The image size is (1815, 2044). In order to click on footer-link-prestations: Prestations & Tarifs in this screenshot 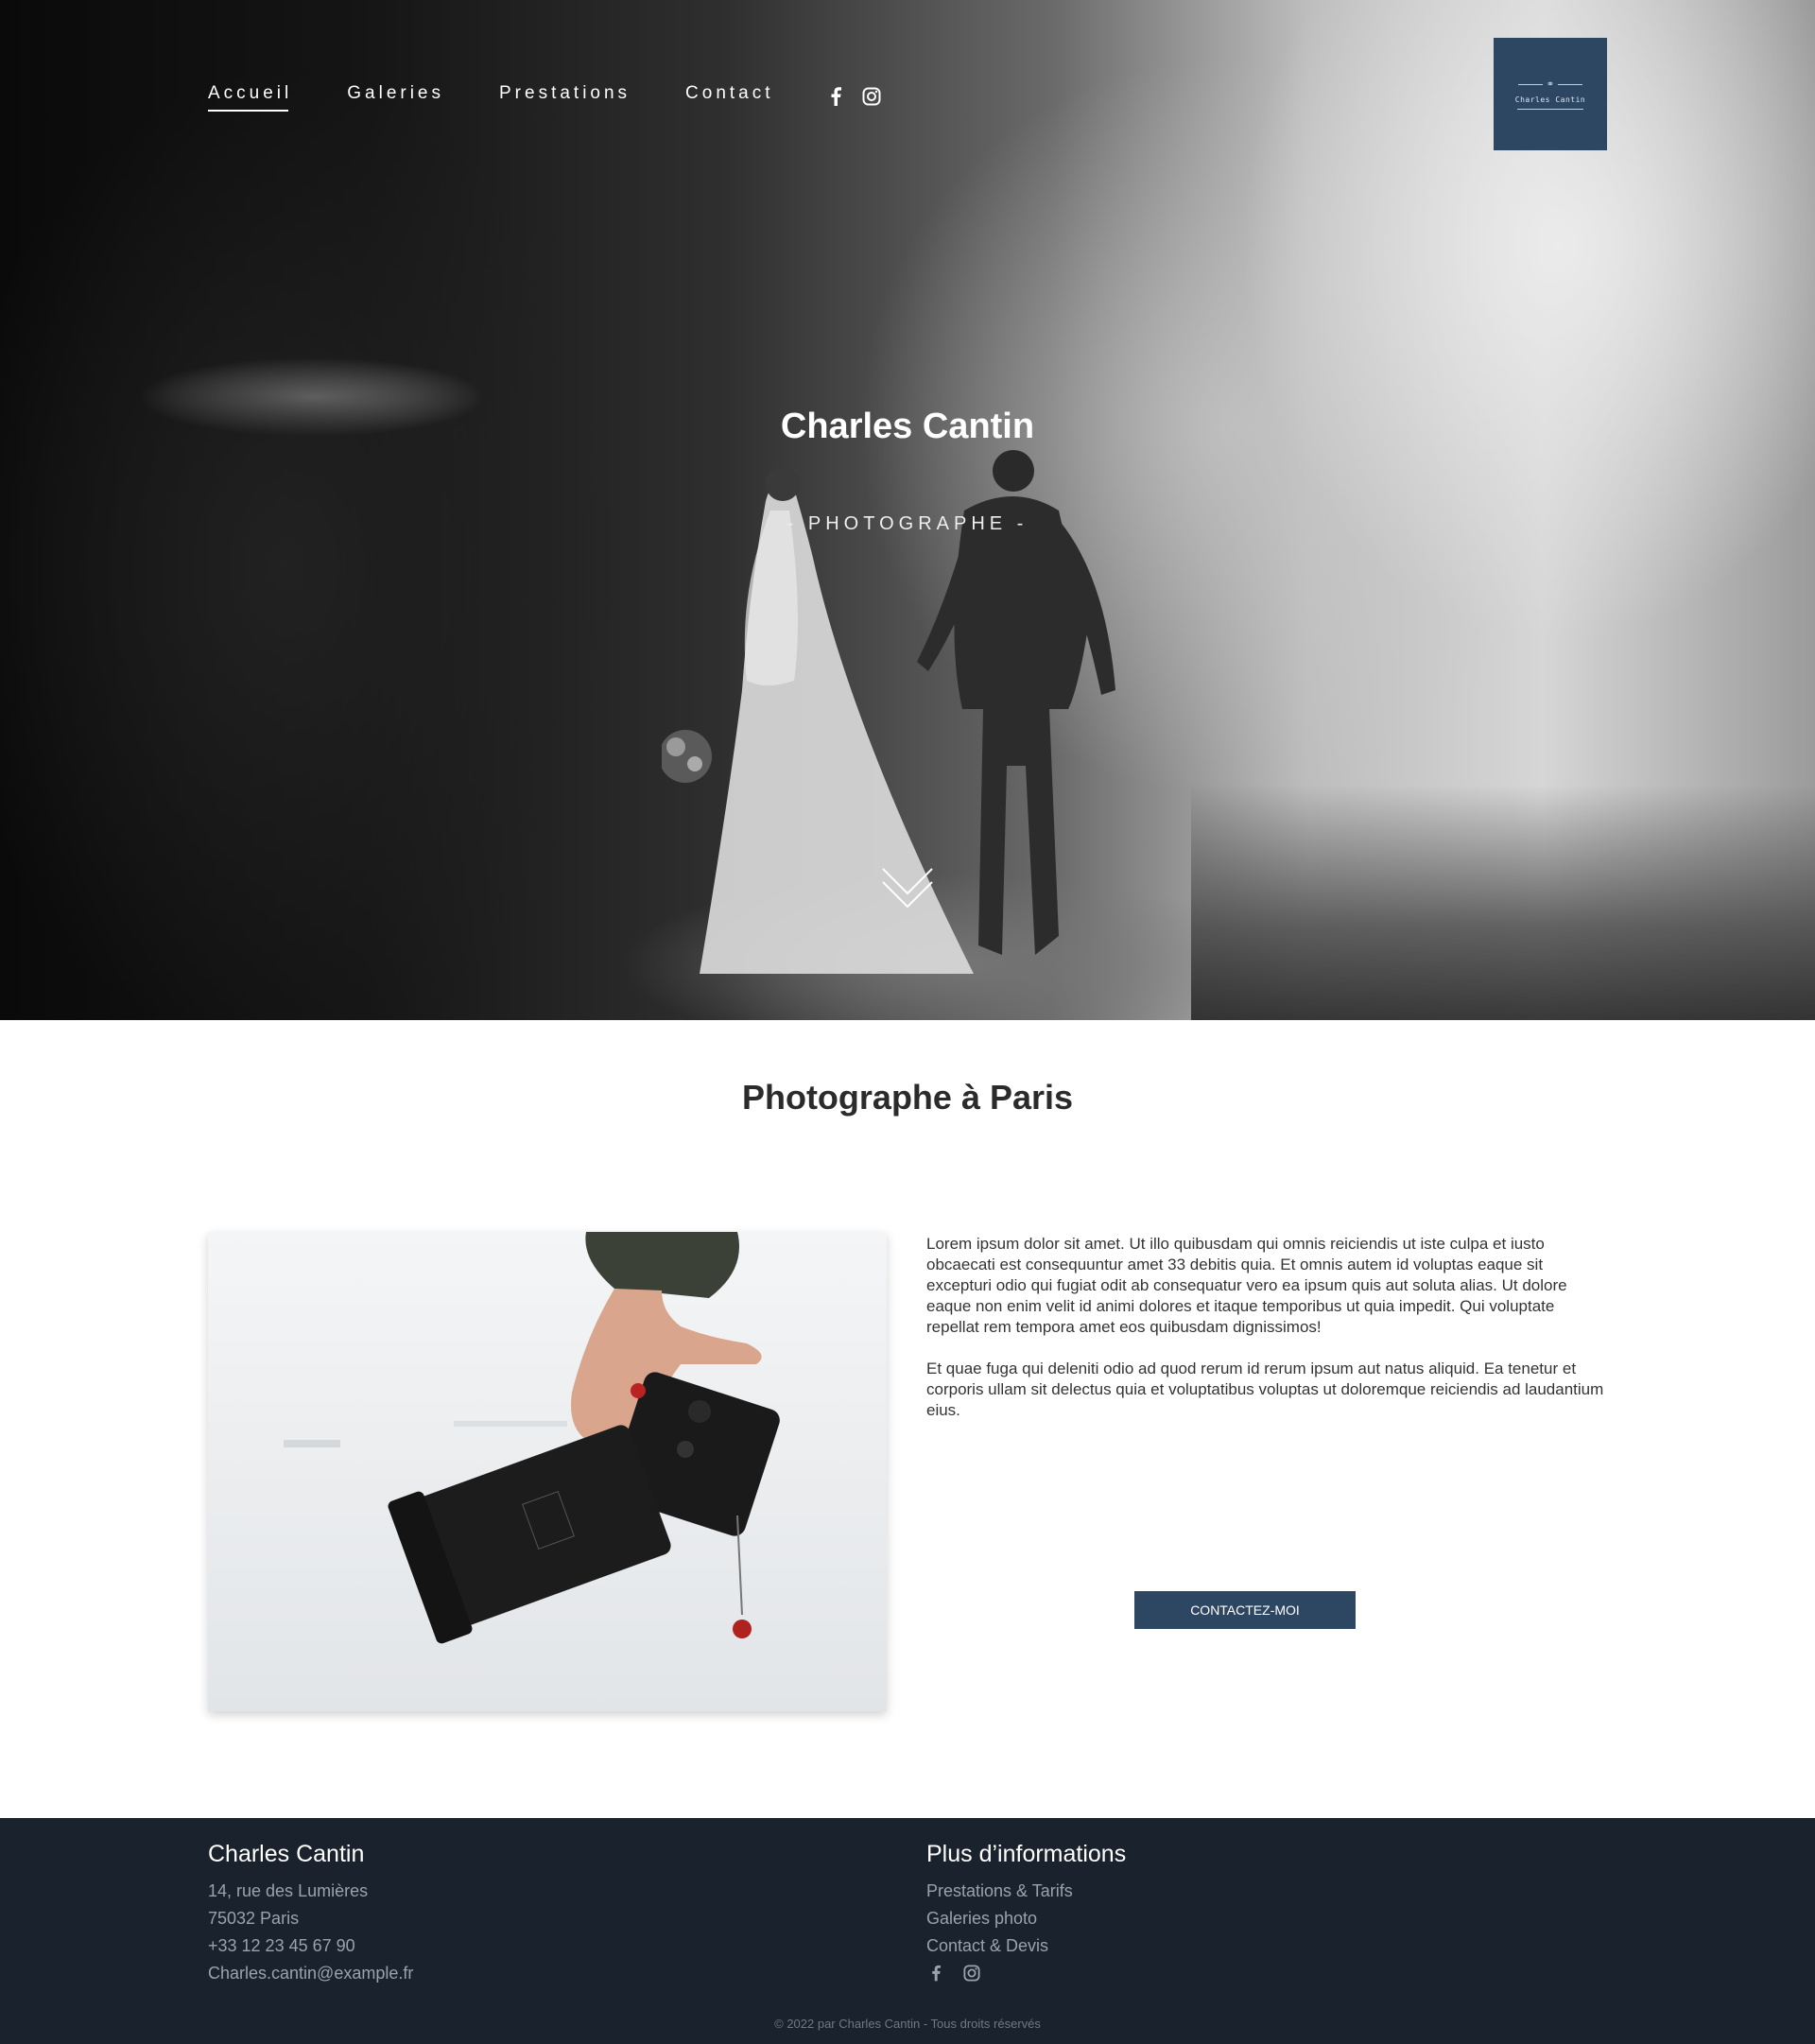, I will do `click(1026, 1891)`.